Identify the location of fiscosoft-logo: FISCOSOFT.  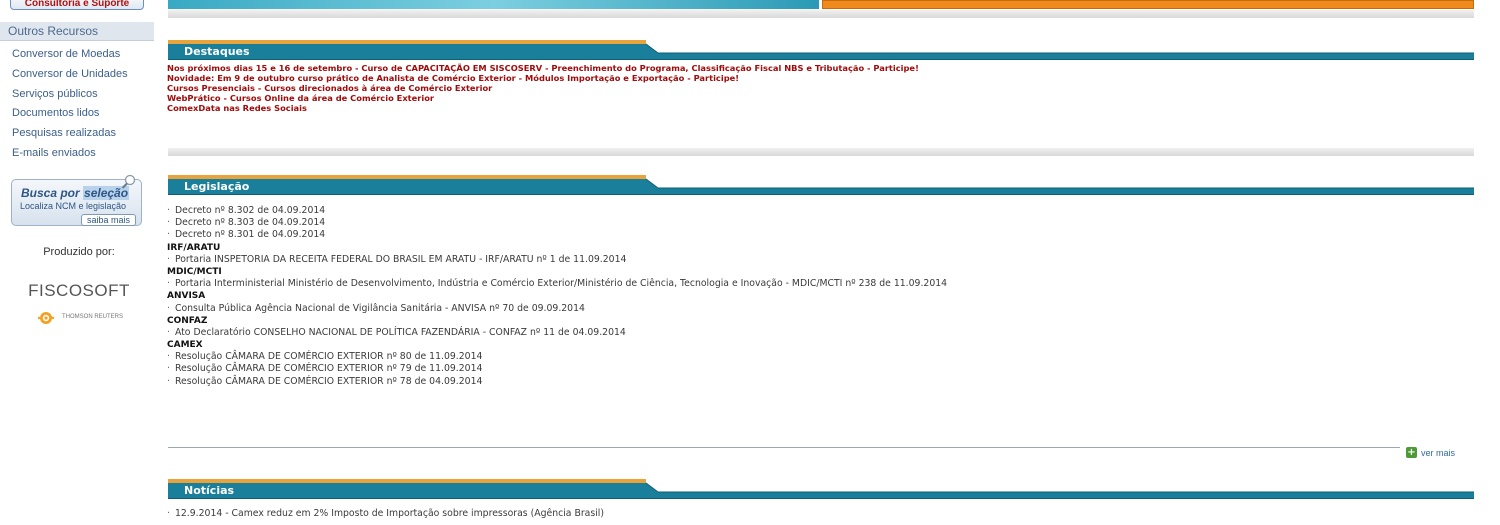
(79, 290).